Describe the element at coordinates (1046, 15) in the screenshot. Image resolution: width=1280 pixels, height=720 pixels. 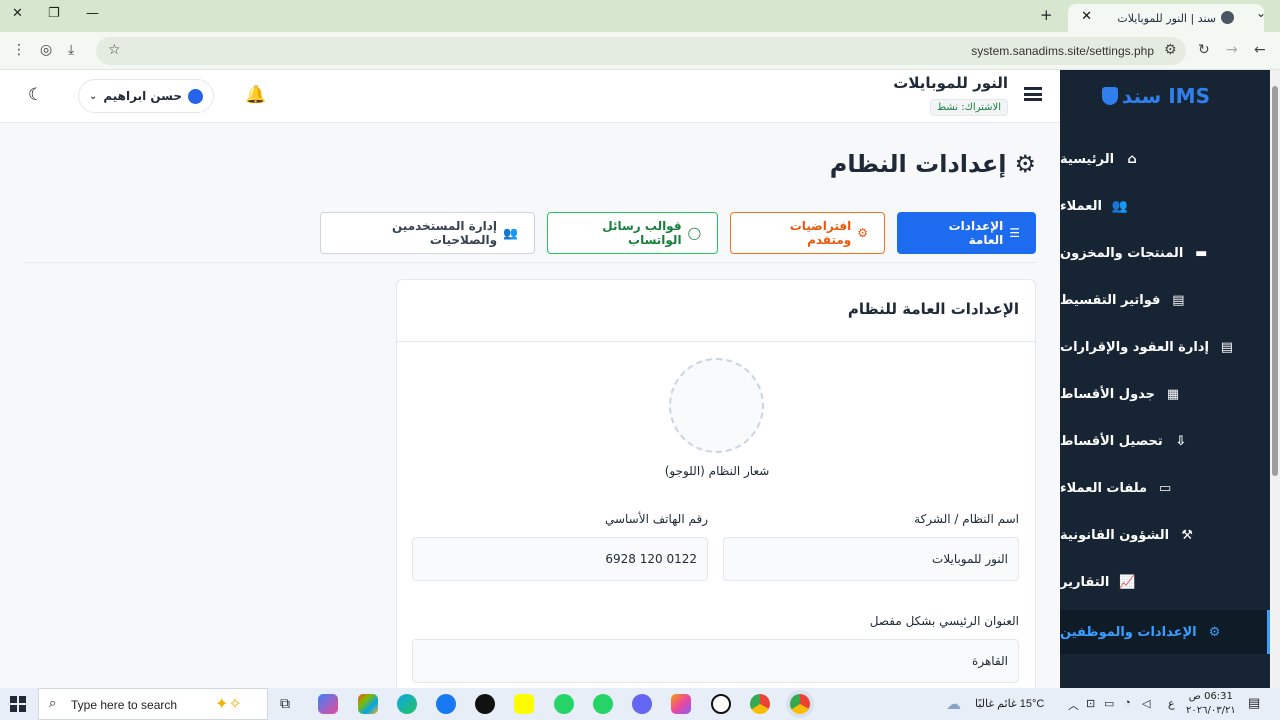
I see `new-tab-icon: +` at that location.